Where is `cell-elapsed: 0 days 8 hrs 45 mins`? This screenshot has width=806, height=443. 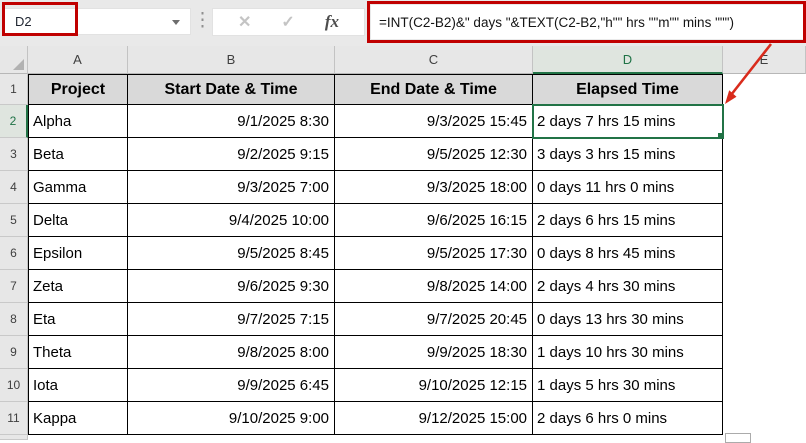 cell-elapsed: 0 days 8 hrs 45 mins is located at coordinates (628, 253).